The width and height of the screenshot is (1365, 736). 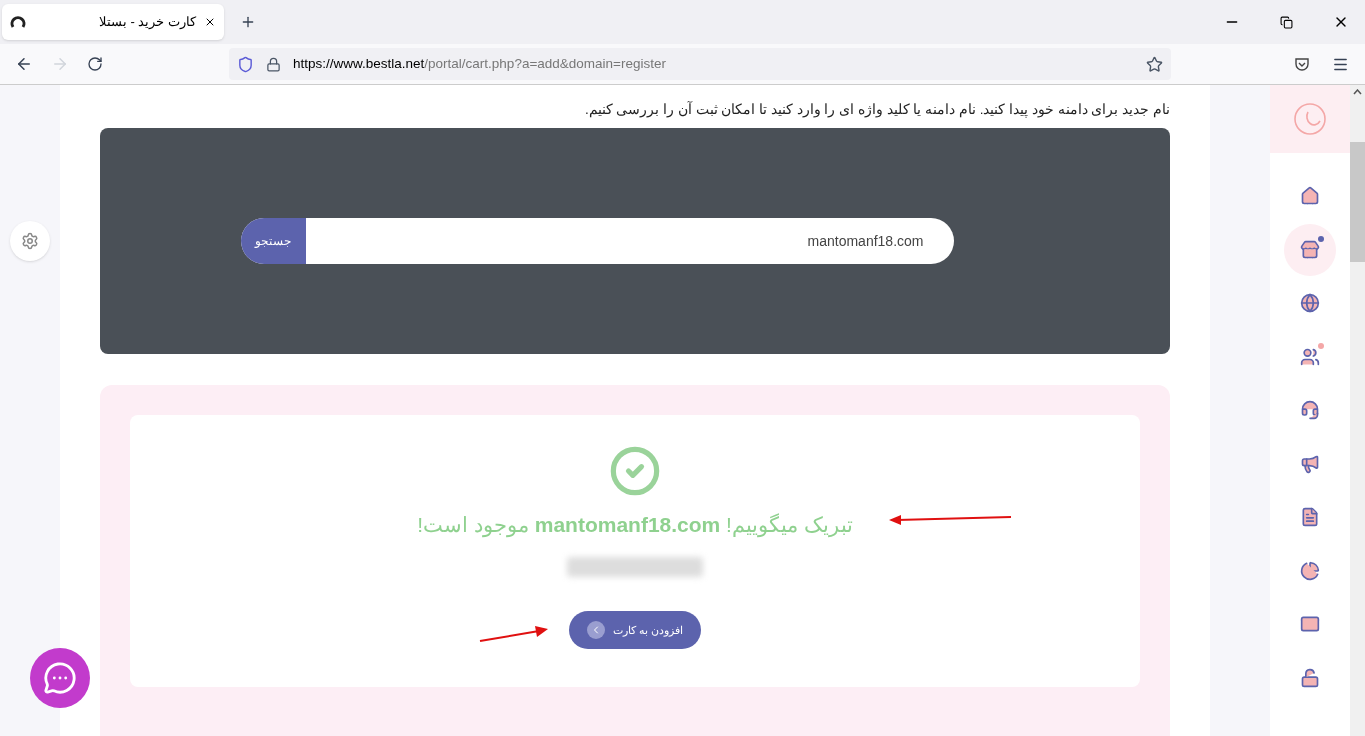 What do you see at coordinates (1310, 410) in the screenshot?
I see `headset-icon` at bounding box center [1310, 410].